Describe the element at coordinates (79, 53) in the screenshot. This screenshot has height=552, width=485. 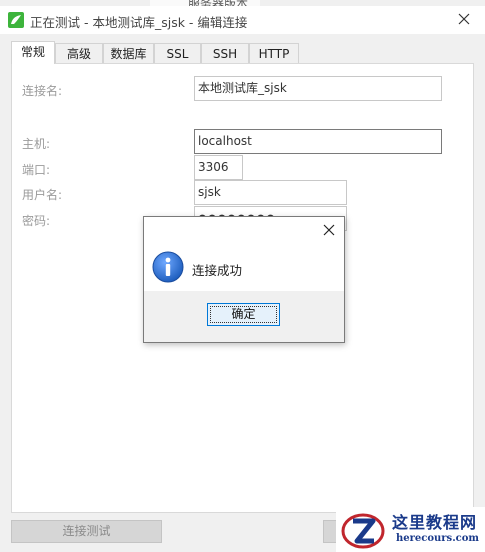
I see `tab-advanced: 高级` at that location.